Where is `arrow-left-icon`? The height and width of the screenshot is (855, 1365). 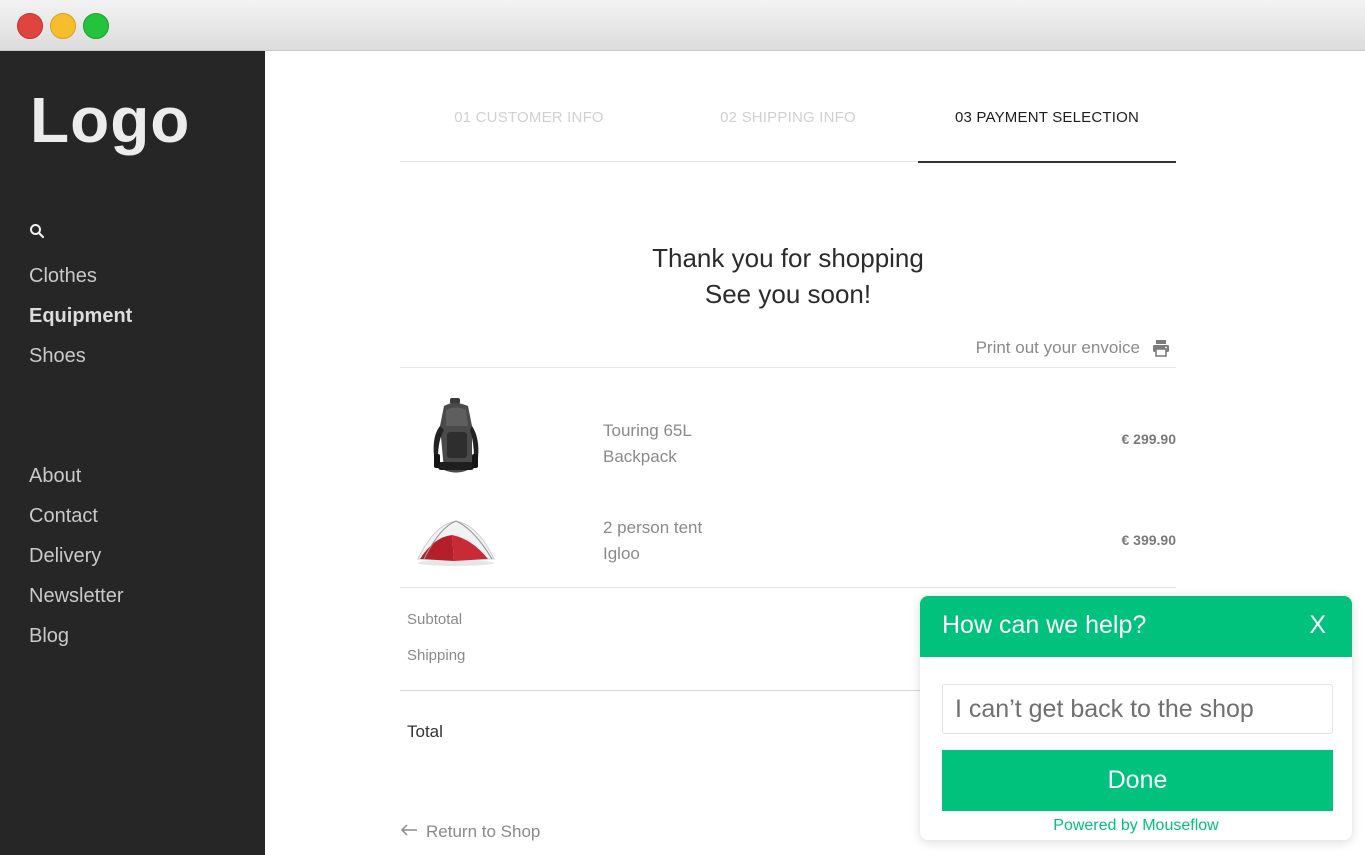 arrow-left-icon is located at coordinates (408, 830).